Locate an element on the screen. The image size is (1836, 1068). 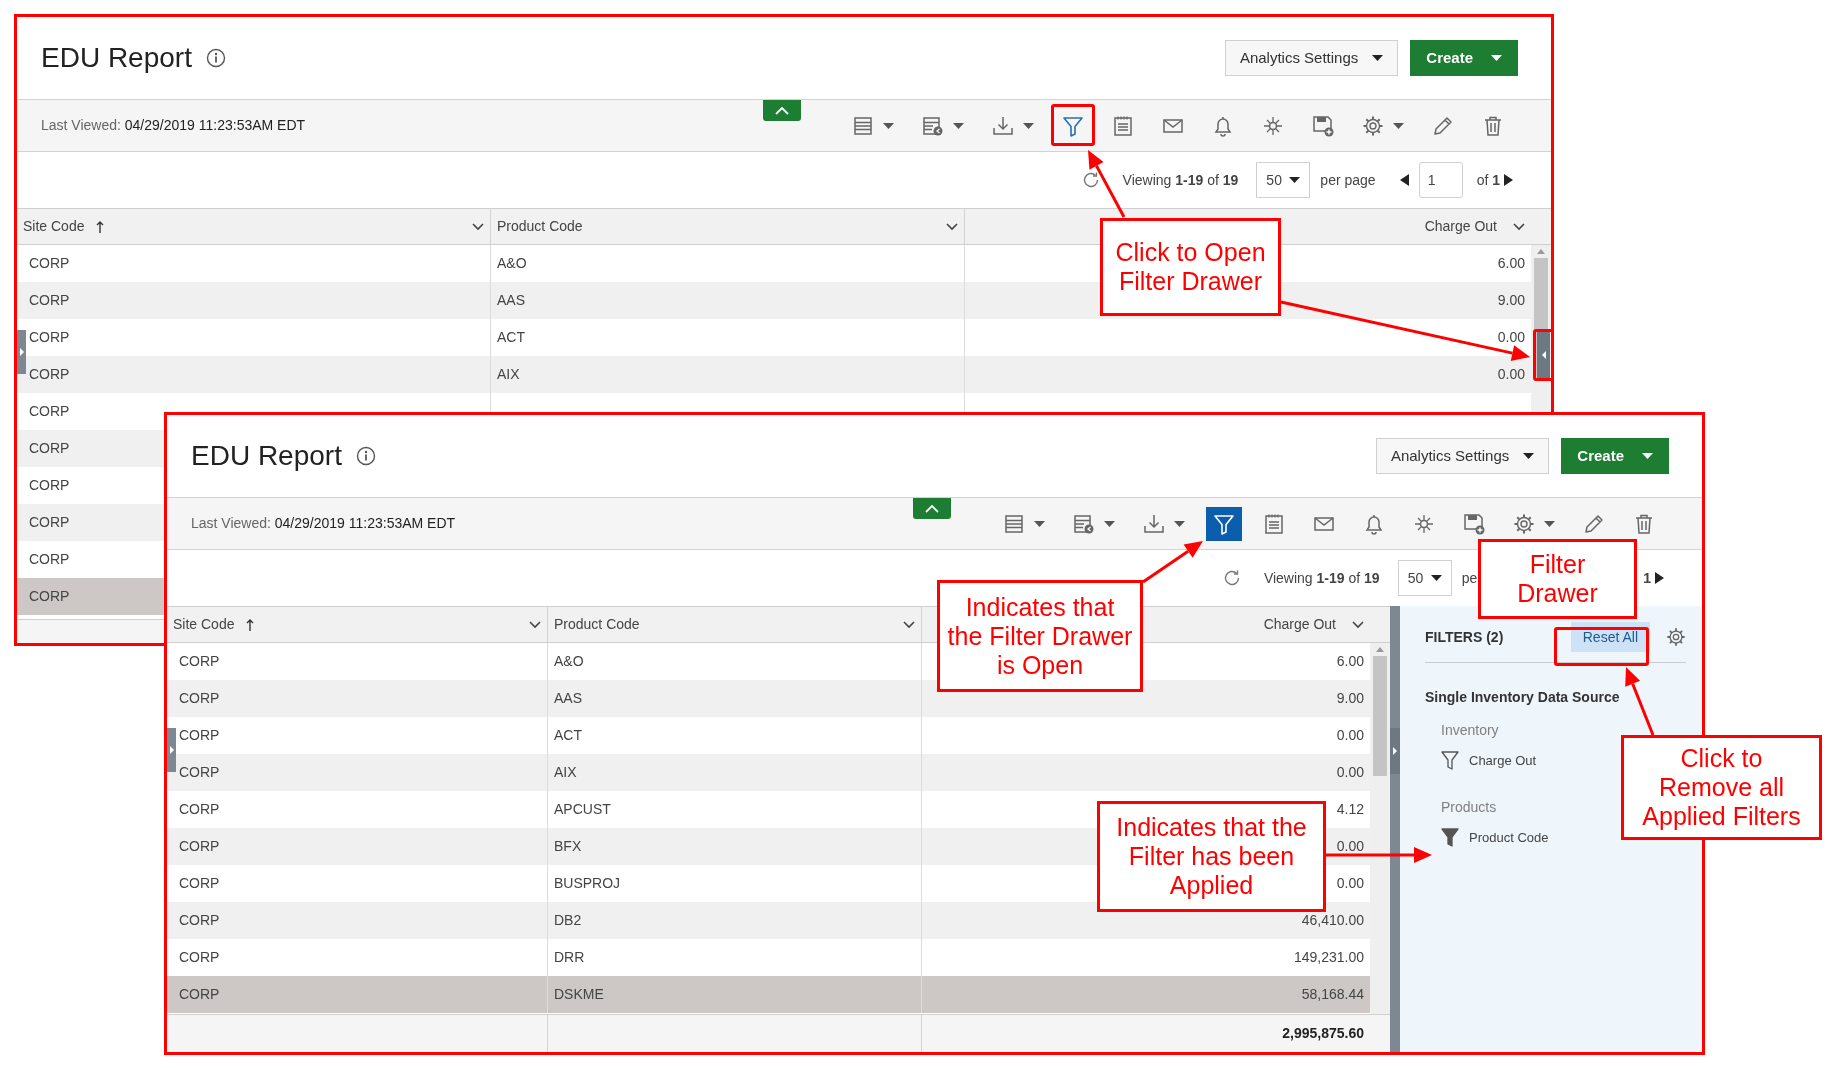
page-total: of 1 is located at coordinates (1488, 180).